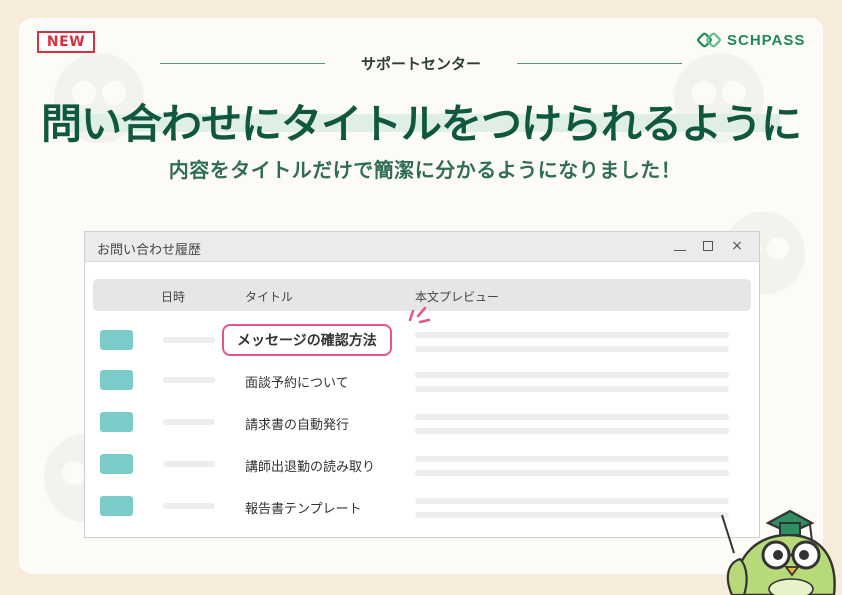  What do you see at coordinates (423, 340) in the screenshot?
I see `table-row: メッセージの確認方法` at bounding box center [423, 340].